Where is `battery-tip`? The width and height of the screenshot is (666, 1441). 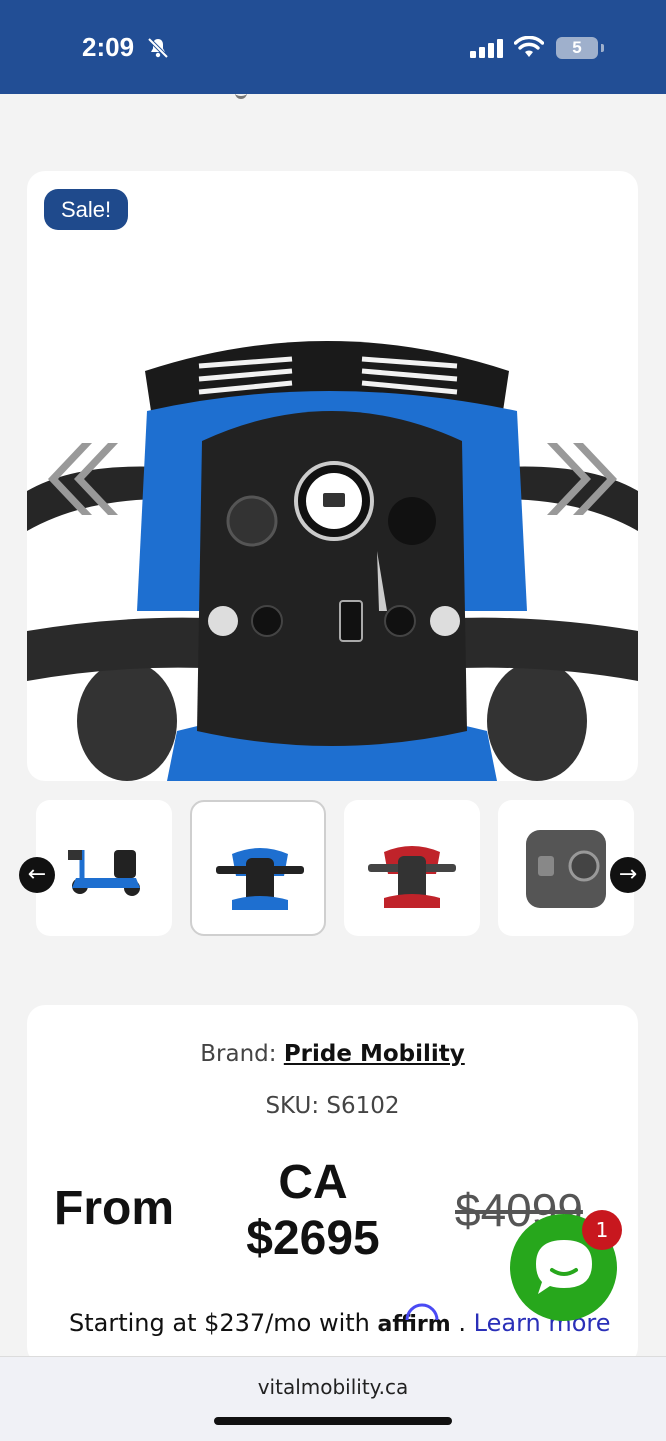 battery-tip is located at coordinates (602, 48).